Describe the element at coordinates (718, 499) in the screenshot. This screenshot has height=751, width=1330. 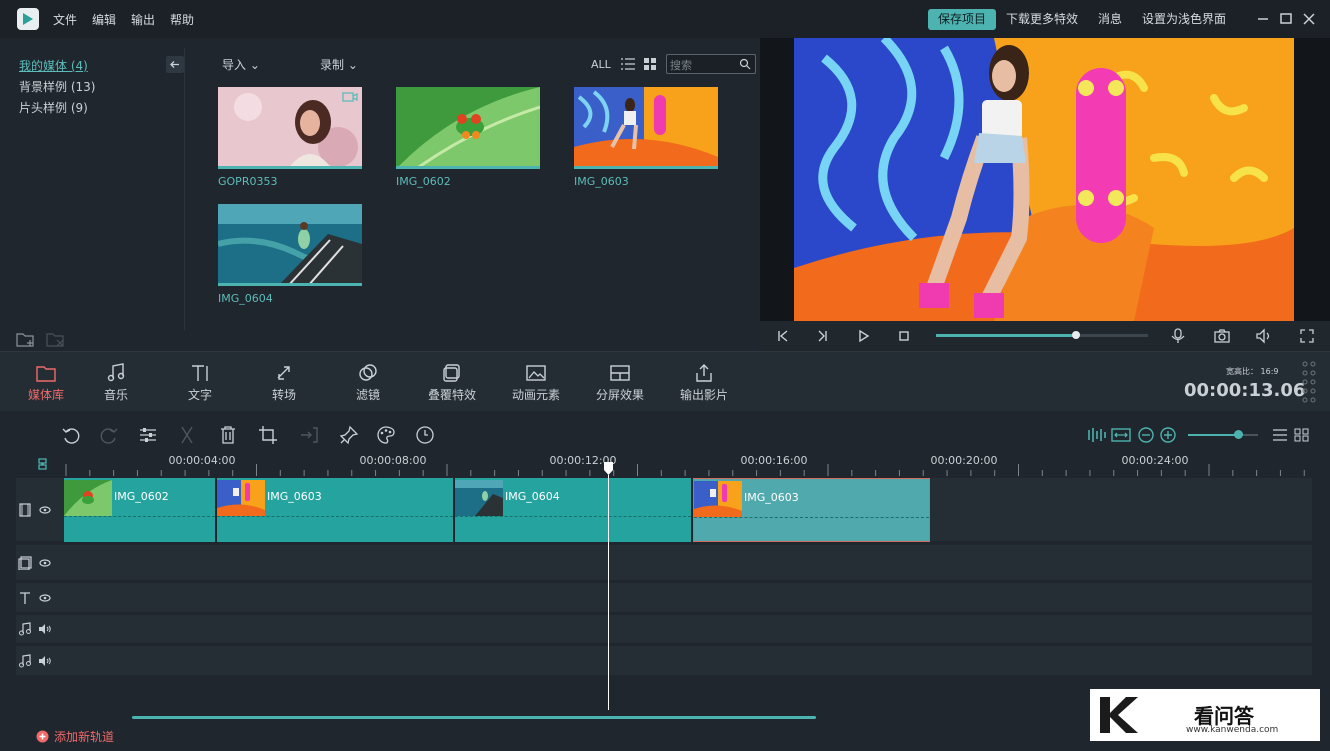
I see `clip-thumbnail` at that location.